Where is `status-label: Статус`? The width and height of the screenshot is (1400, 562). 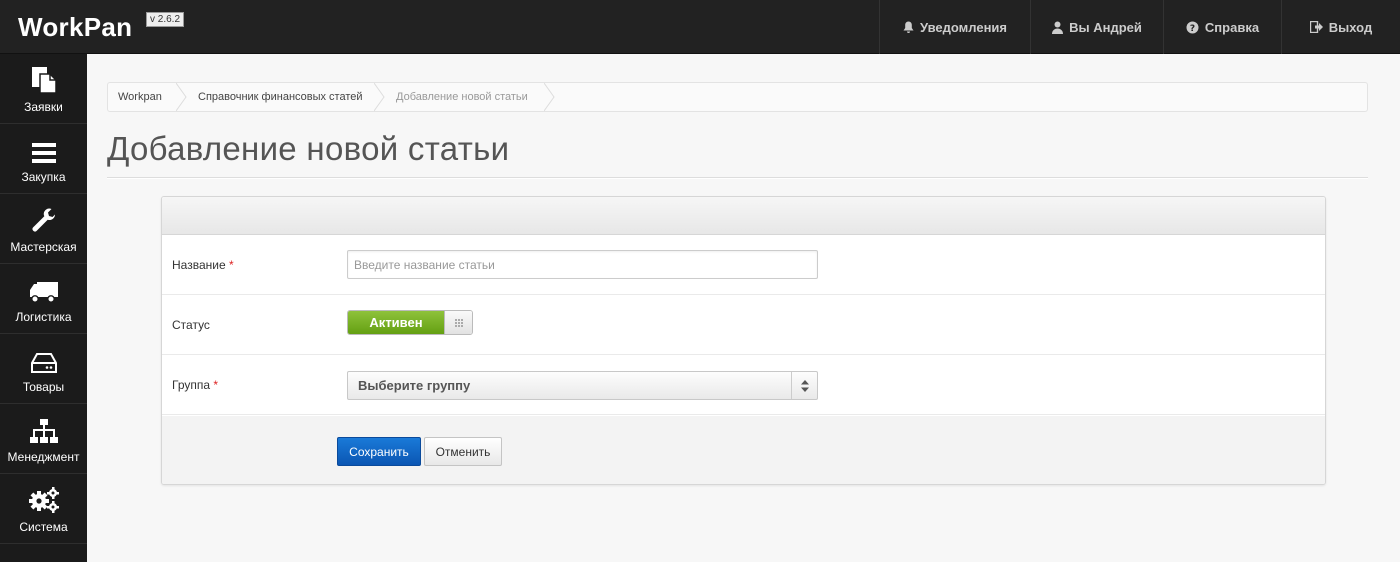
status-label: Статус is located at coordinates (191, 325).